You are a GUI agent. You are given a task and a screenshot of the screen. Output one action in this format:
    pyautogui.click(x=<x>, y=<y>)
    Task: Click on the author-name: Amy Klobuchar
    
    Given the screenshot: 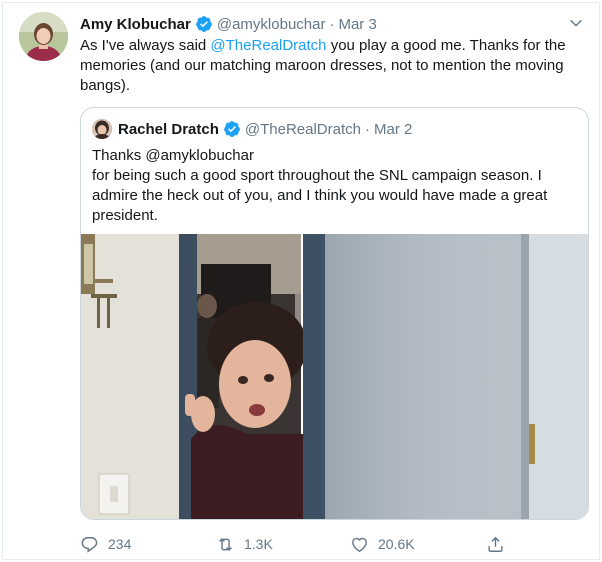 What is the action you would take?
    pyautogui.click(x=135, y=24)
    